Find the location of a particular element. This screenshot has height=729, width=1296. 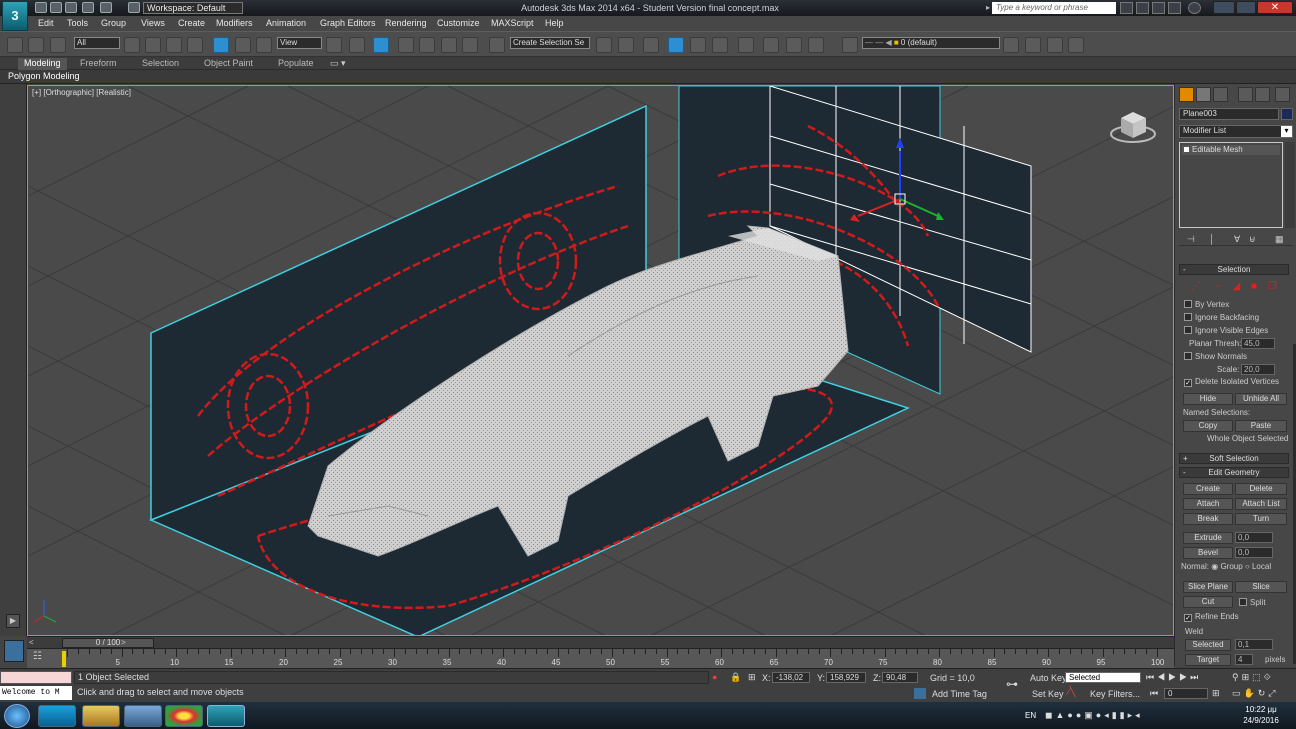

add-to-layer-icon is located at coordinates (1033, 45).